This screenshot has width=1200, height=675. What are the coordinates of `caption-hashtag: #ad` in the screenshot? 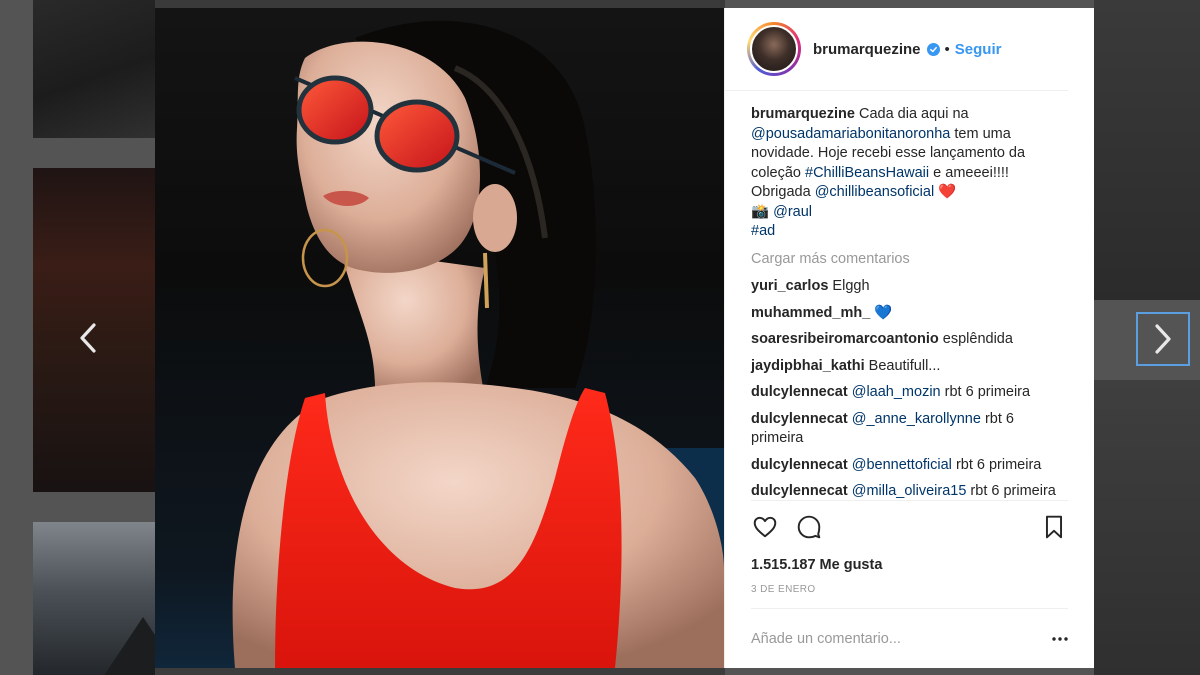 It's located at (763, 231).